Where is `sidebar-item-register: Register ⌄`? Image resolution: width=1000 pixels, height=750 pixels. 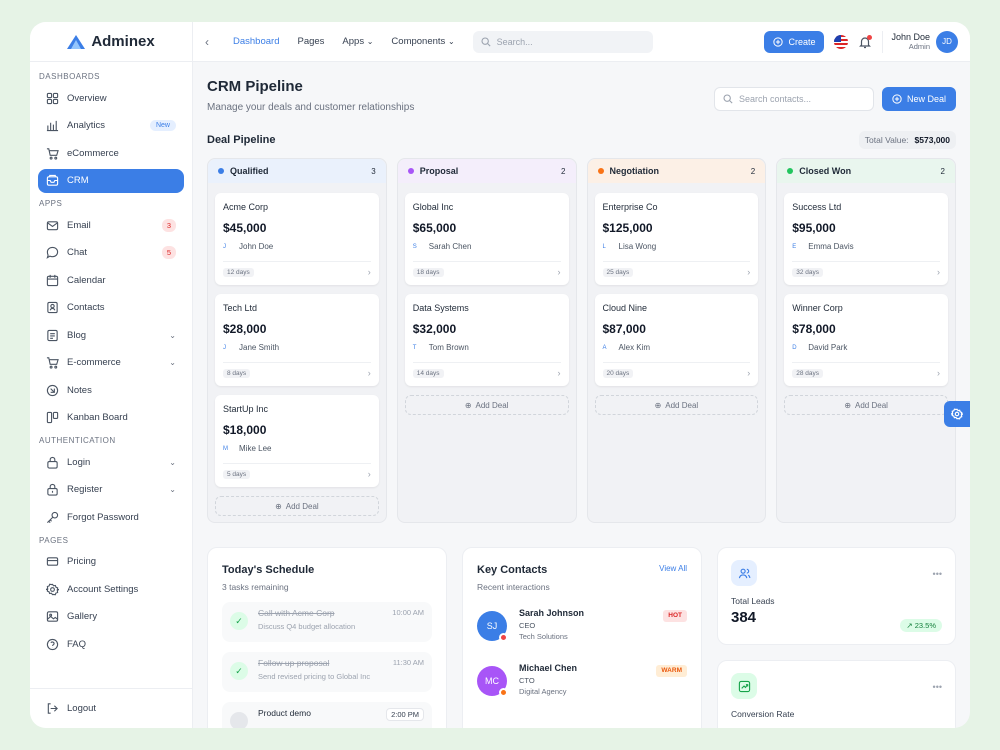
sidebar-item-register: Register ⌄ is located at coordinates (111, 490).